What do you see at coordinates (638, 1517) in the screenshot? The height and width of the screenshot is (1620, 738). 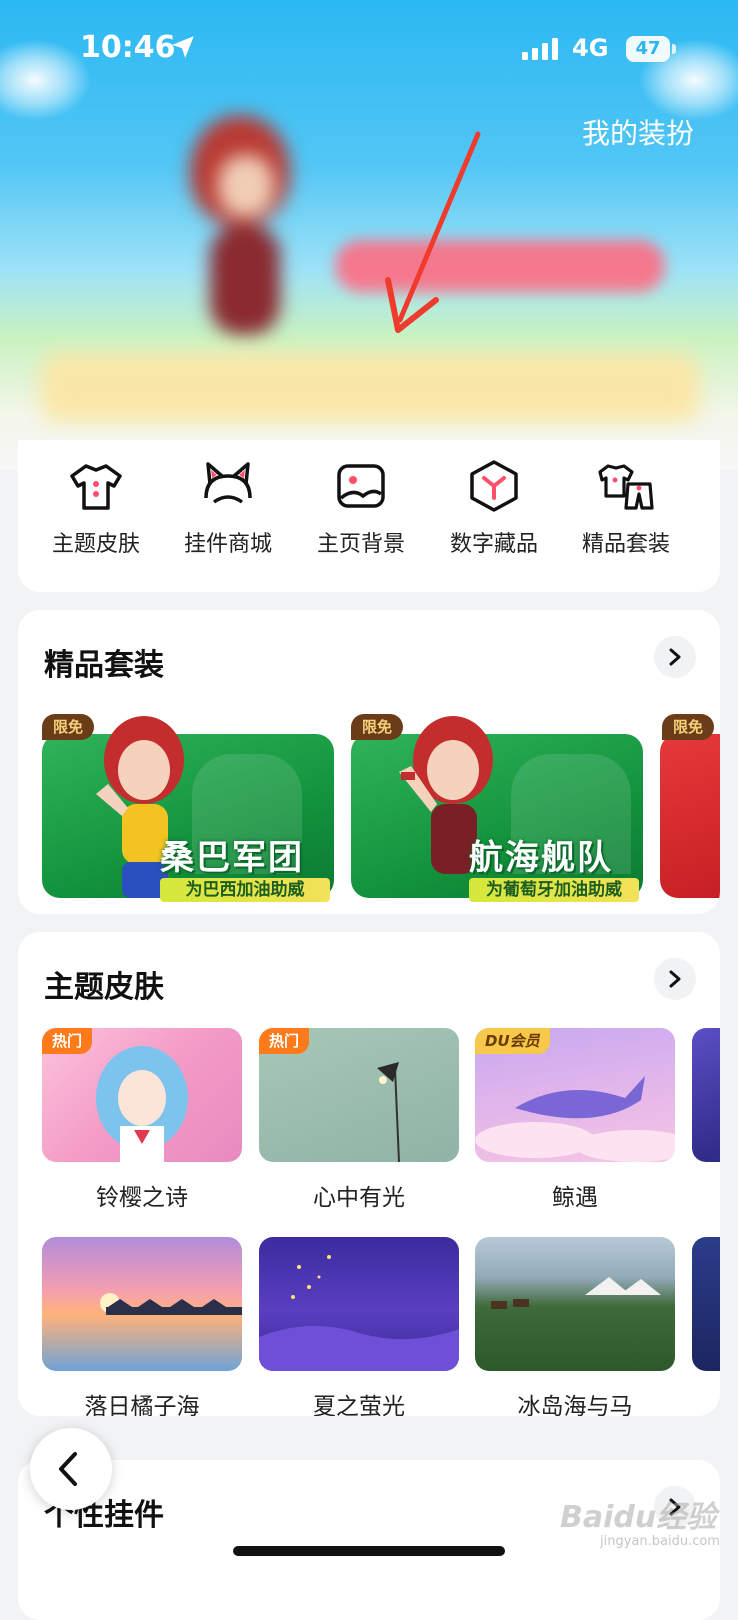 I see `watermark: Baidu经验` at bounding box center [638, 1517].